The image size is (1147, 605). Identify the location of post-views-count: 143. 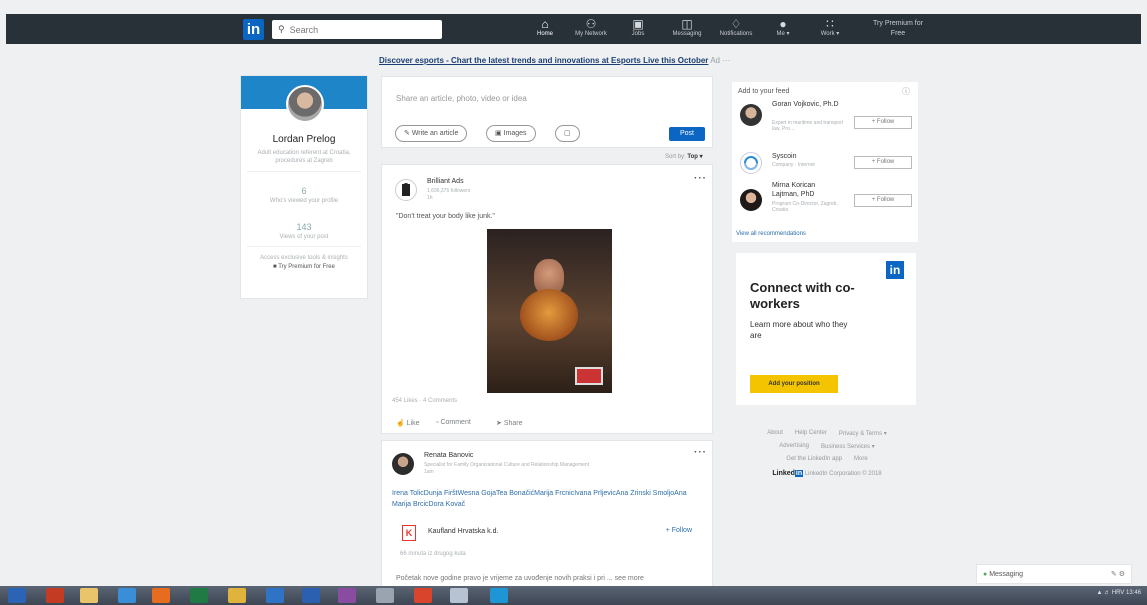
(304, 227).